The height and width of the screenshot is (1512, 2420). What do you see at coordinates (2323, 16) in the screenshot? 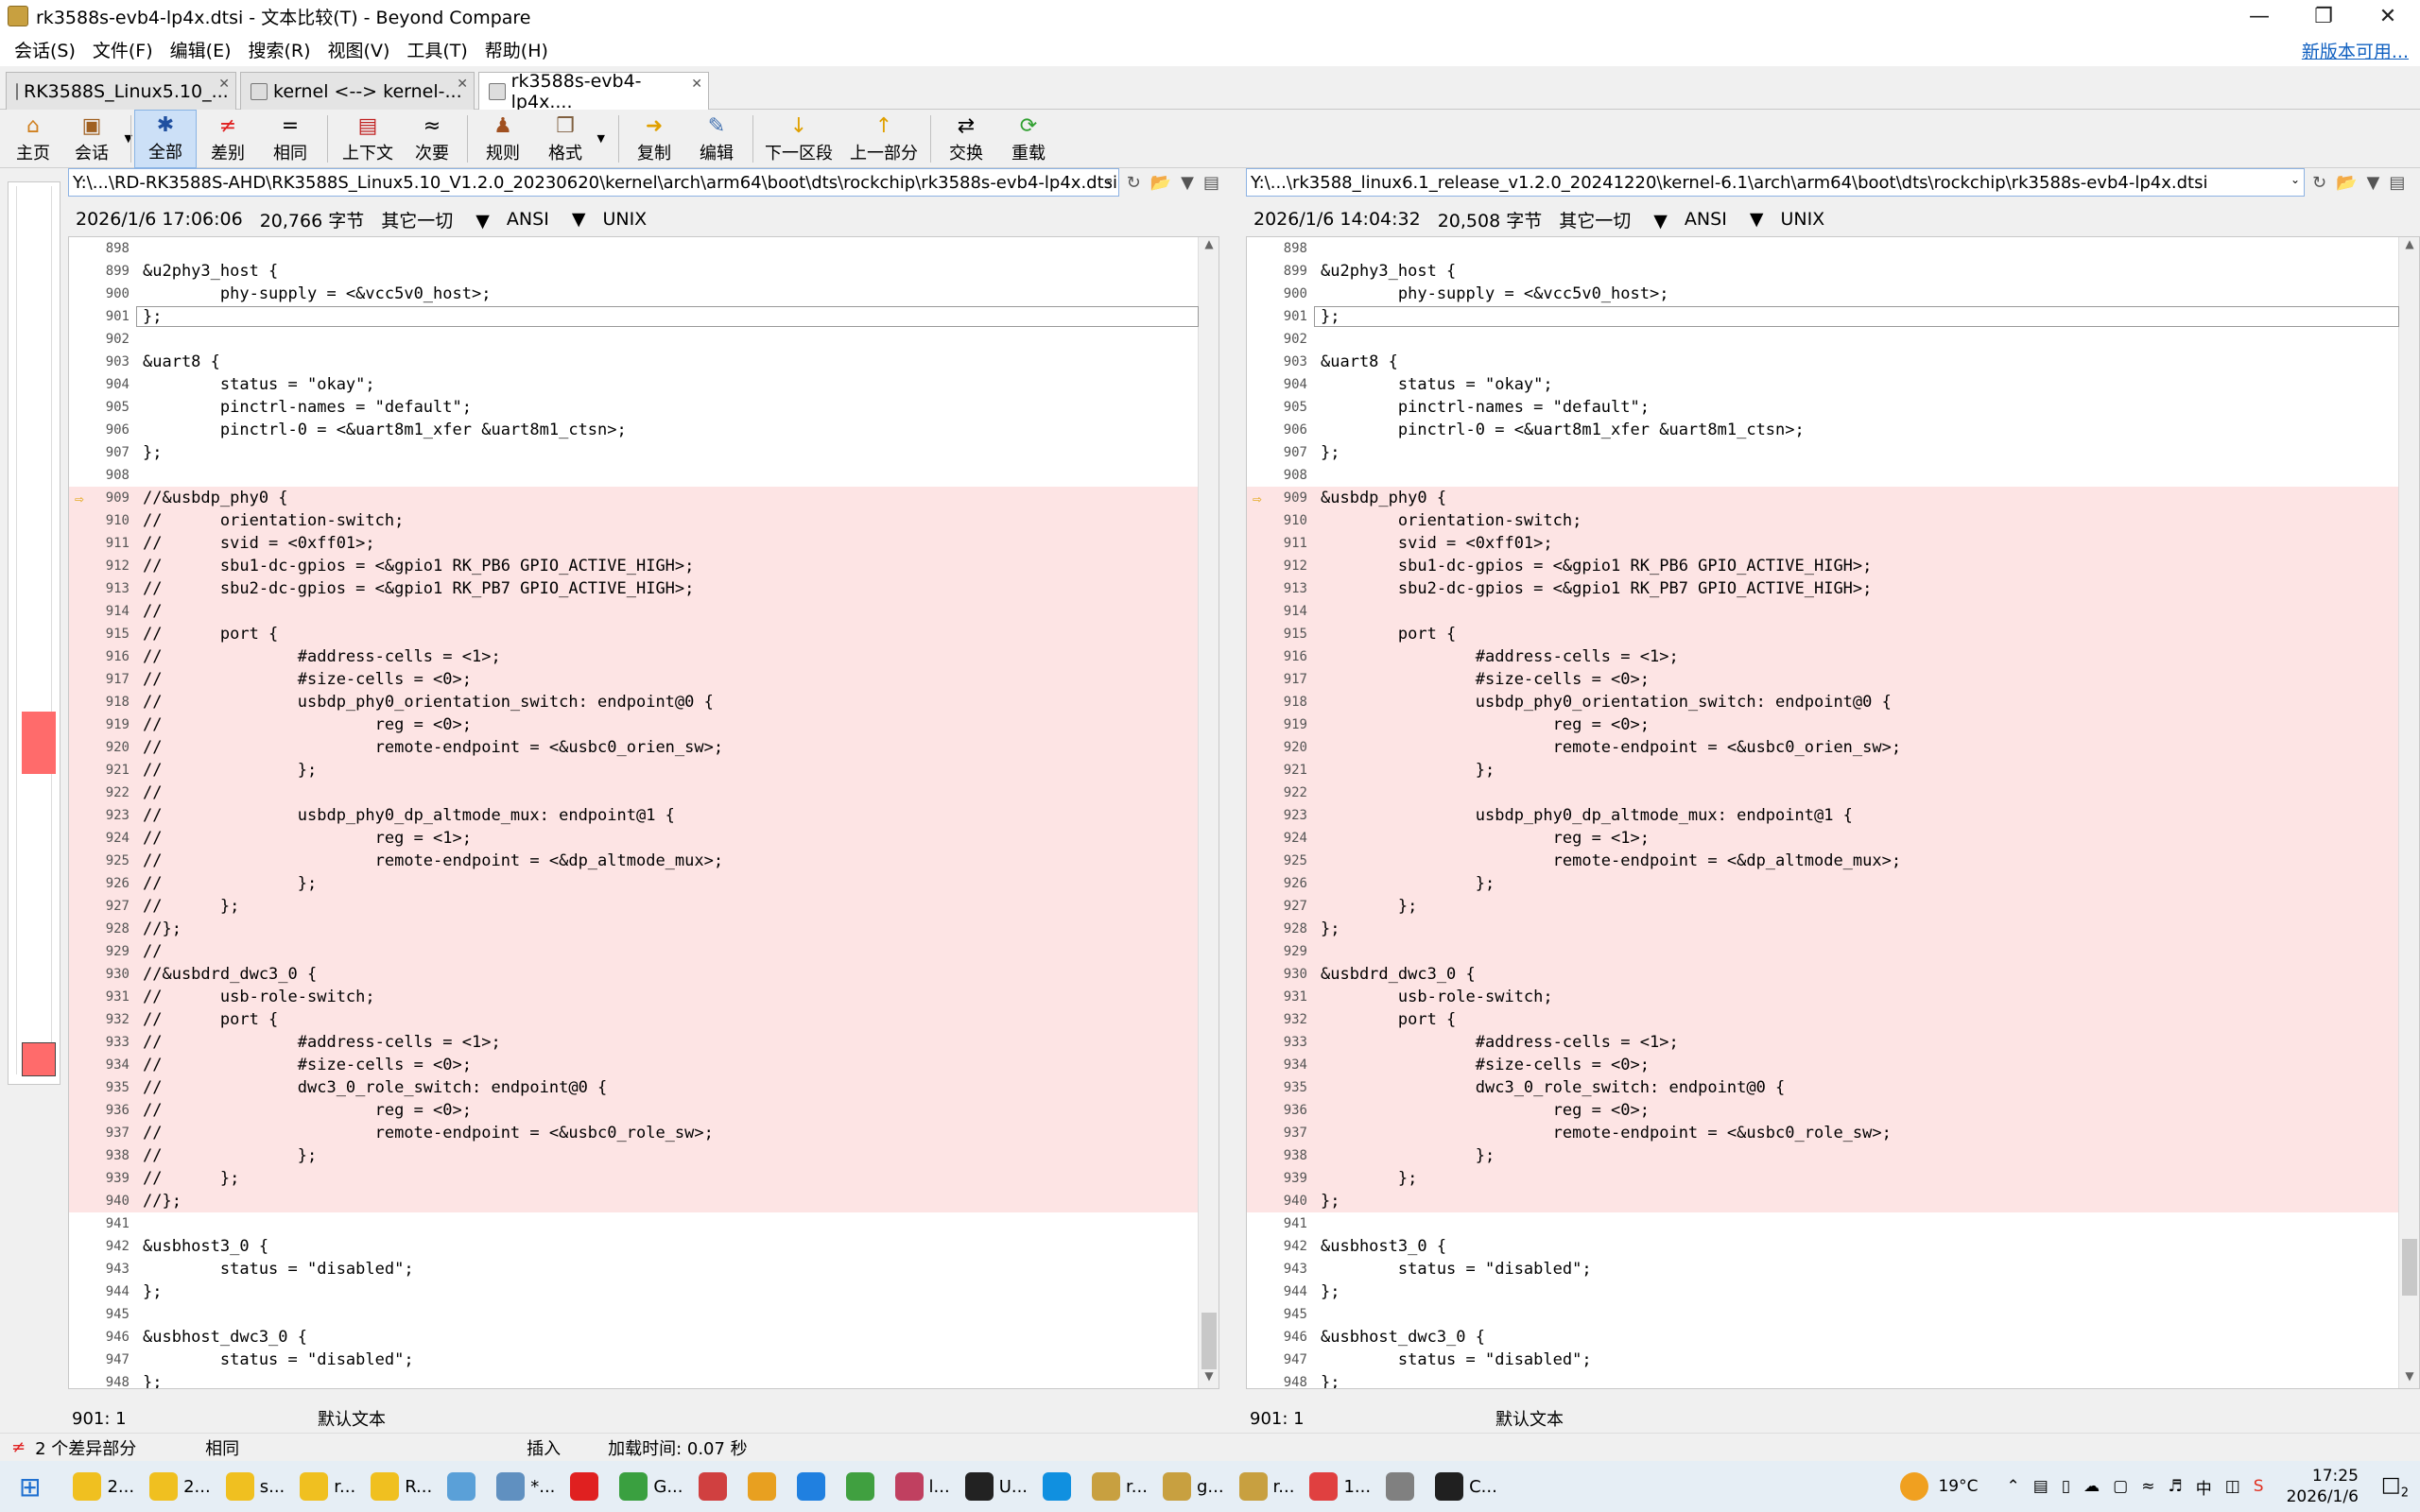
I see `restore-button: ❐` at bounding box center [2323, 16].